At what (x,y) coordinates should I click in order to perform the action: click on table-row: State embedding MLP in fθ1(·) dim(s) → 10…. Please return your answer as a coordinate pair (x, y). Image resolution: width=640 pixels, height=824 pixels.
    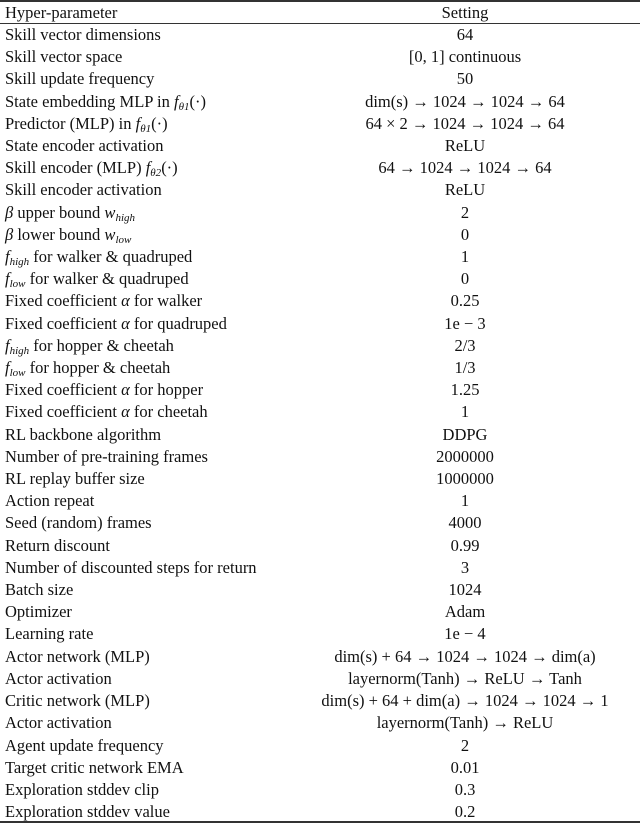
    Looking at the image, I should click on (320, 102).